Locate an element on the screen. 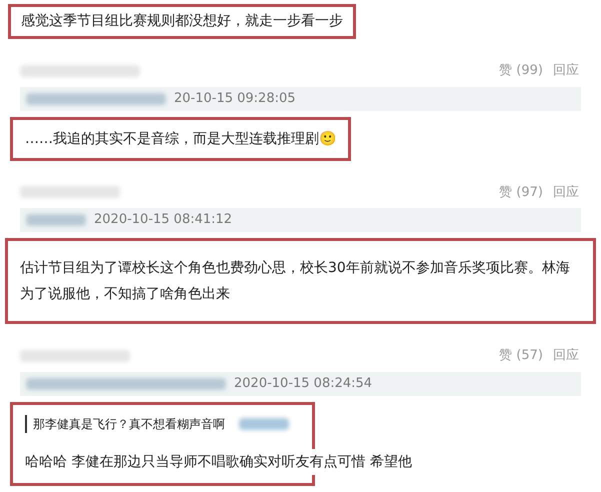  like-count: 赞 (97) is located at coordinates (521, 192).